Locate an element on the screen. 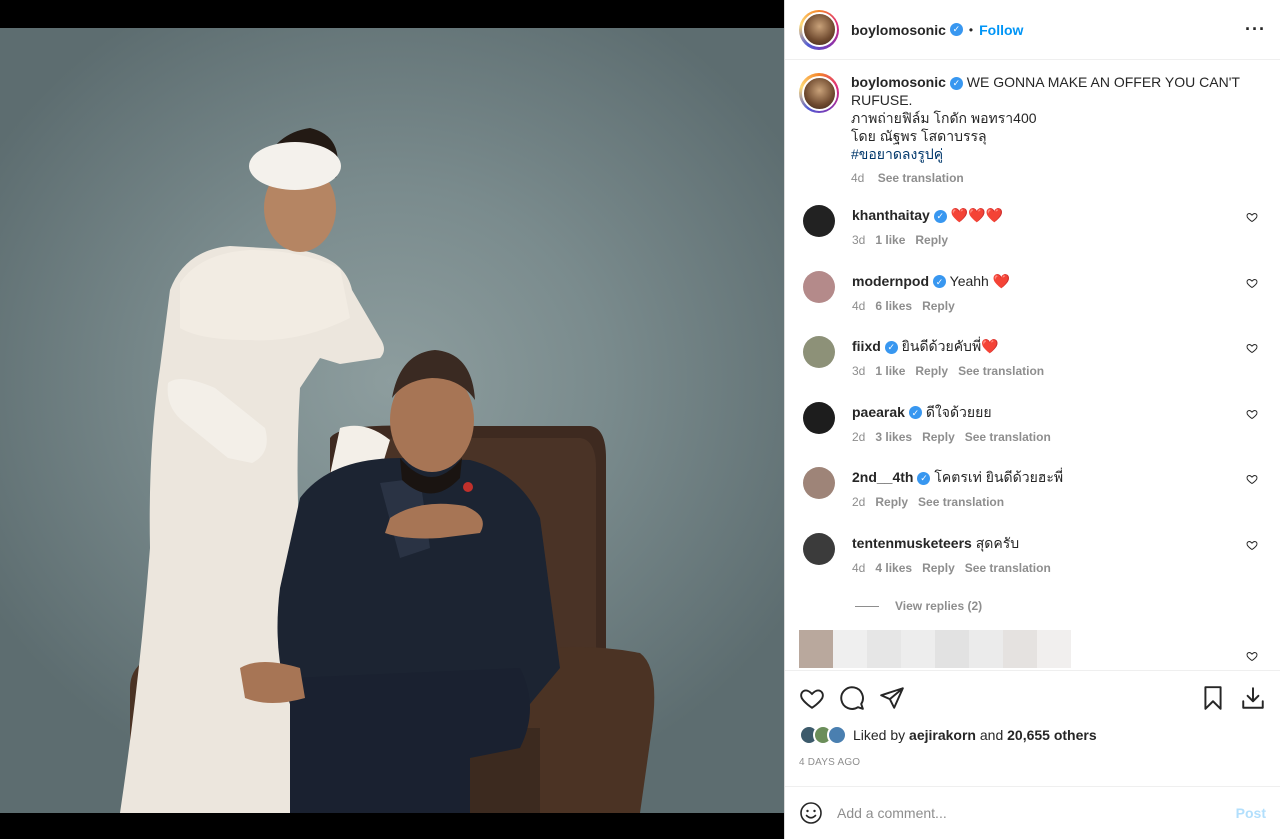 The height and width of the screenshot is (839, 1280). comment-likes: 6 likes is located at coordinates (893, 306).